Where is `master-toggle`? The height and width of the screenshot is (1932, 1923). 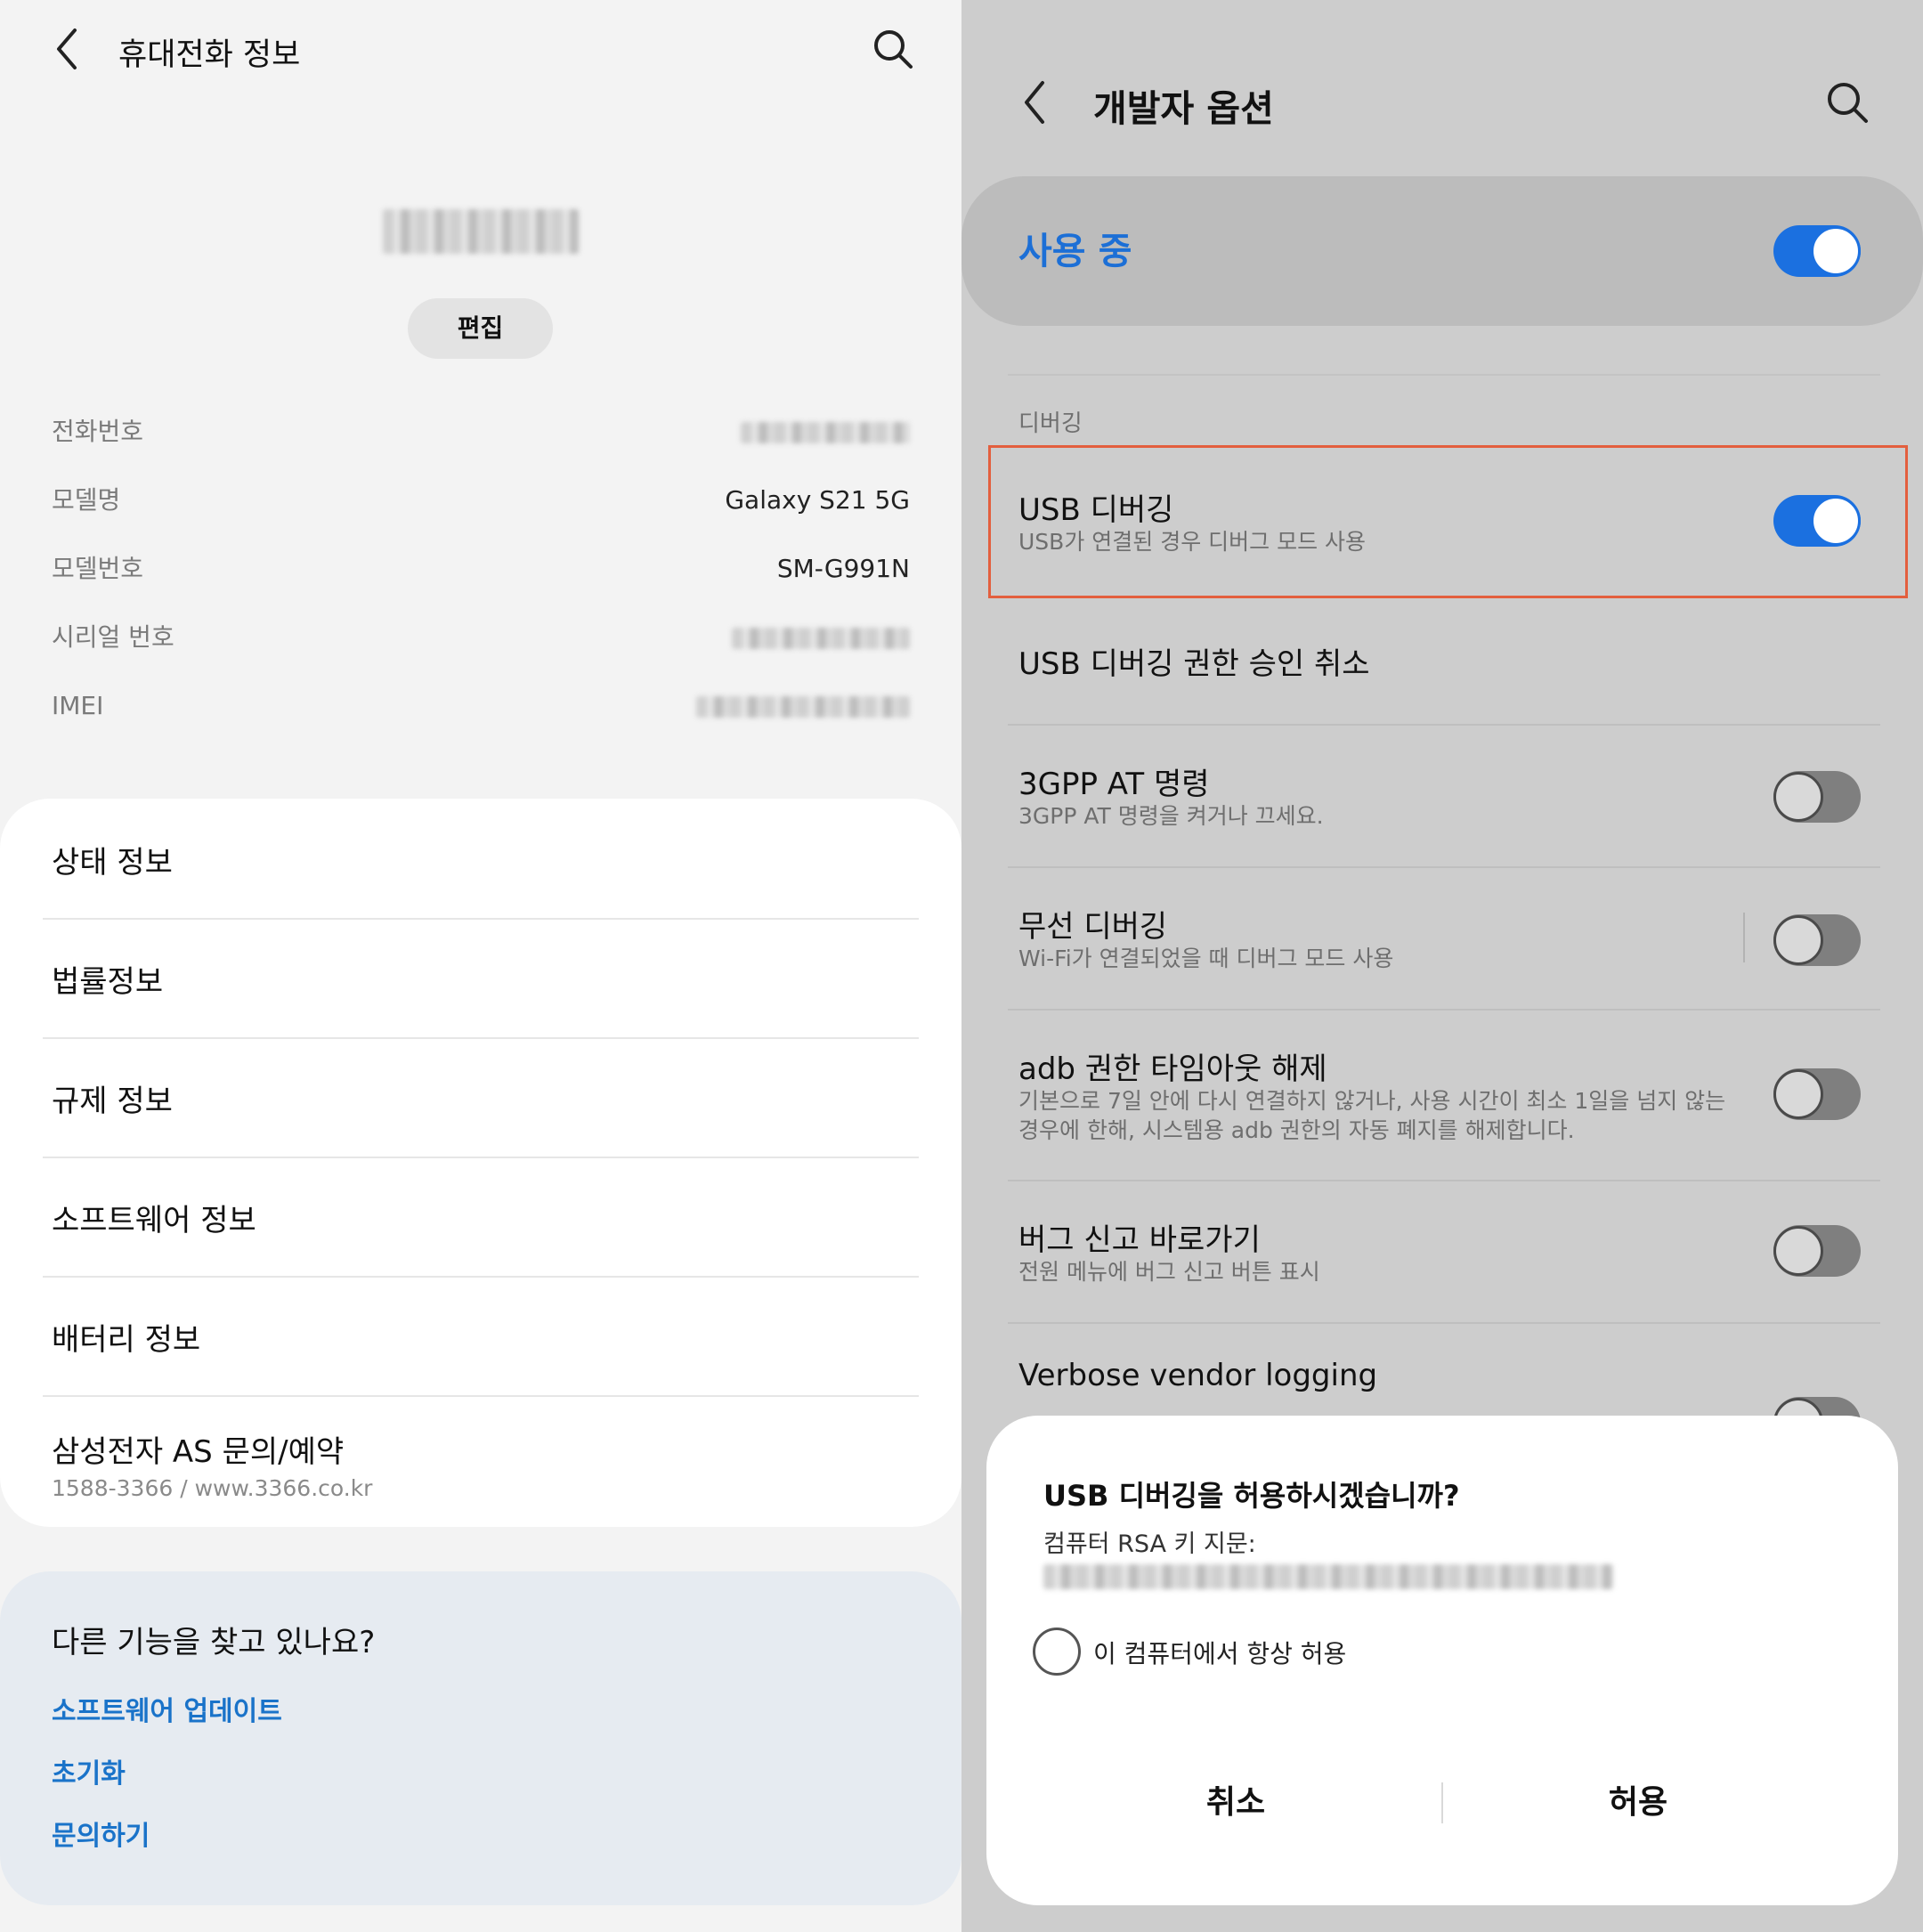
master-toggle is located at coordinates (1817, 251).